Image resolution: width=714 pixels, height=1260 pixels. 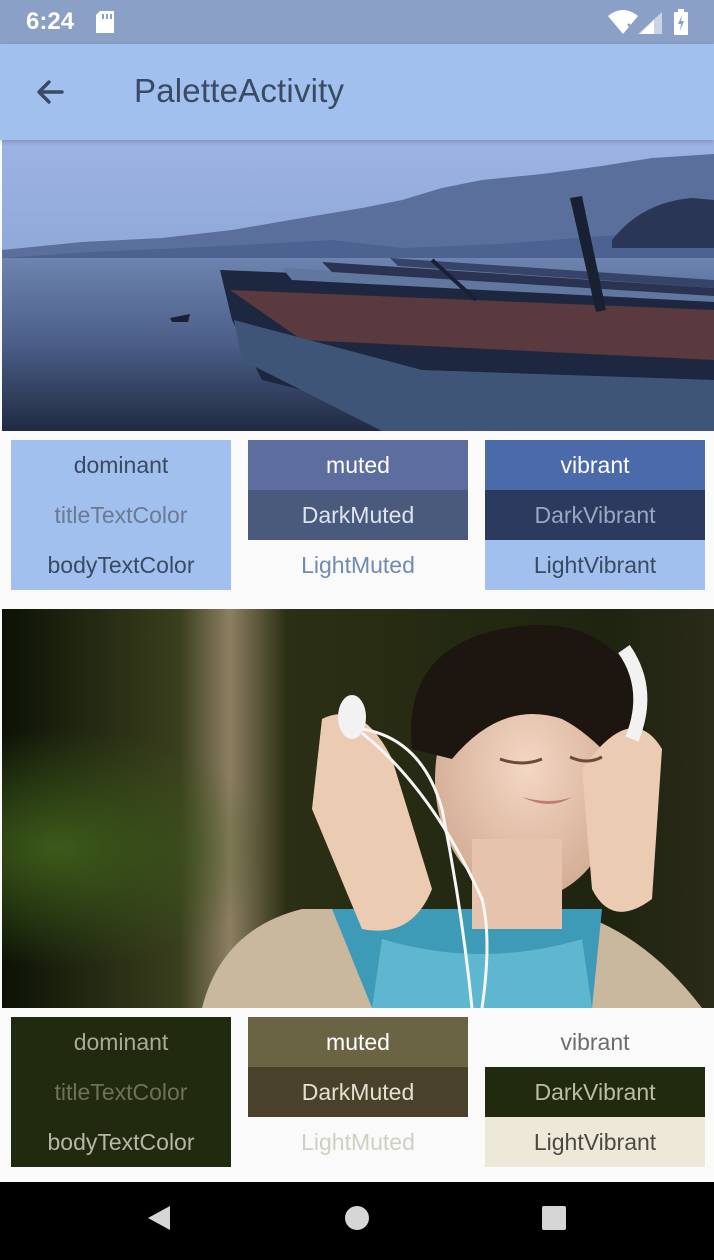 I want to click on status-bar: 6:24, so click(x=357, y=22).